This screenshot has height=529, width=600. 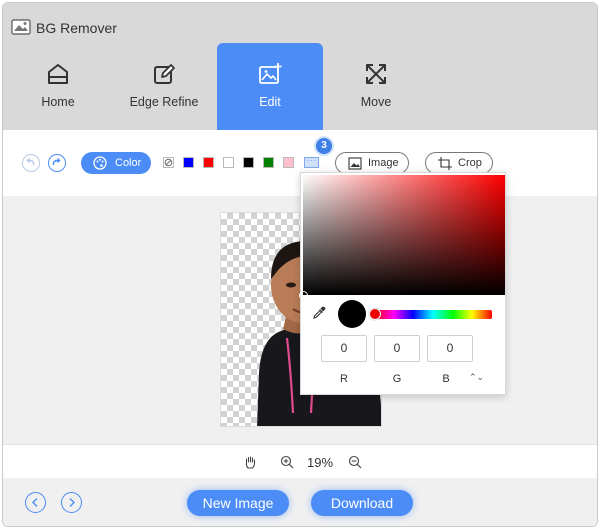 I want to click on swatch-white, so click(x=228, y=162).